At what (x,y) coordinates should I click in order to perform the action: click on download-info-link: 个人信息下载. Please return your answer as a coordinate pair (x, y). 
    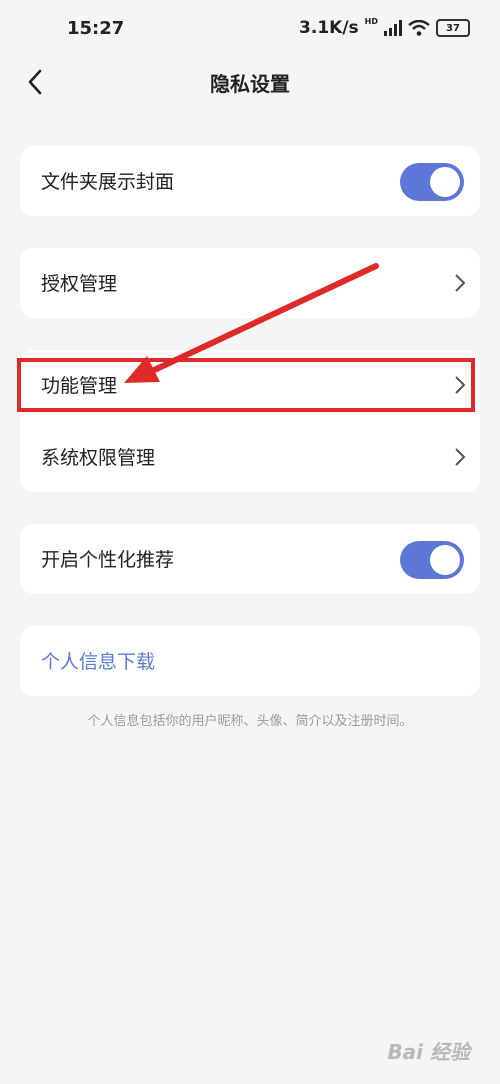
    Looking at the image, I should click on (98, 660).